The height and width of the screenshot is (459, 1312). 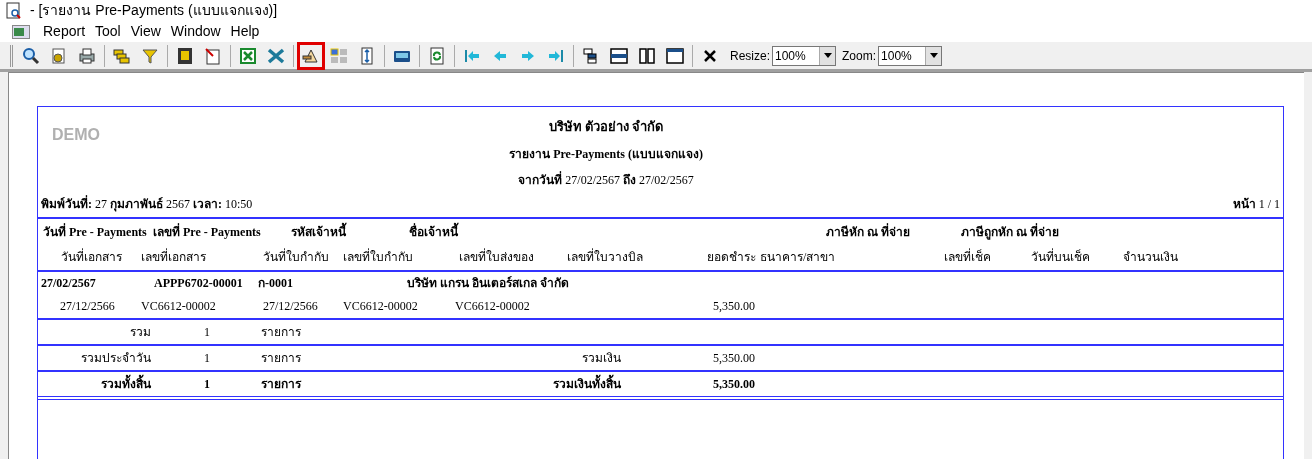 What do you see at coordinates (147, 204) in the screenshot?
I see `print-date: พิมพ์วันที่: 27 กุมภาพันธ์ 2567 เวลา: 10:50` at bounding box center [147, 204].